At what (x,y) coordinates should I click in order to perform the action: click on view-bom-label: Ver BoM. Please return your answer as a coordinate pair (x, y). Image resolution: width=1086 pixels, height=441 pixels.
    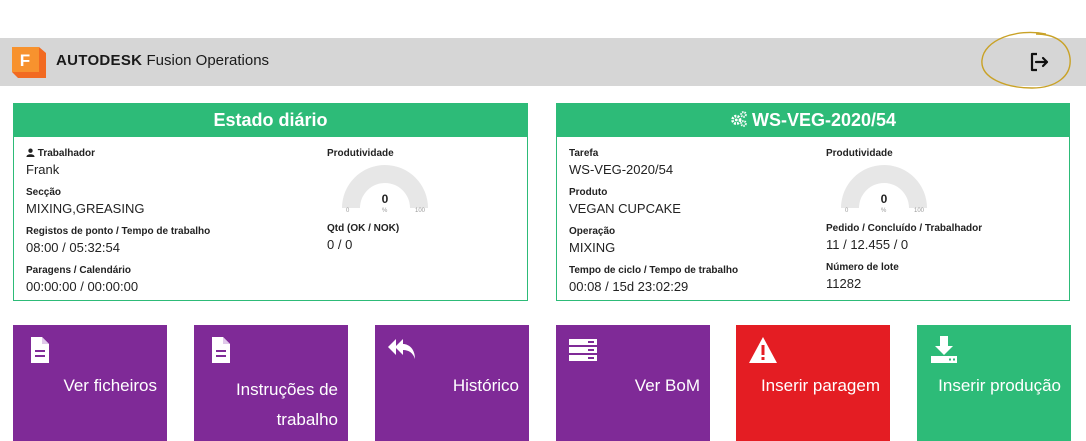
    Looking at the image, I should click on (667, 385).